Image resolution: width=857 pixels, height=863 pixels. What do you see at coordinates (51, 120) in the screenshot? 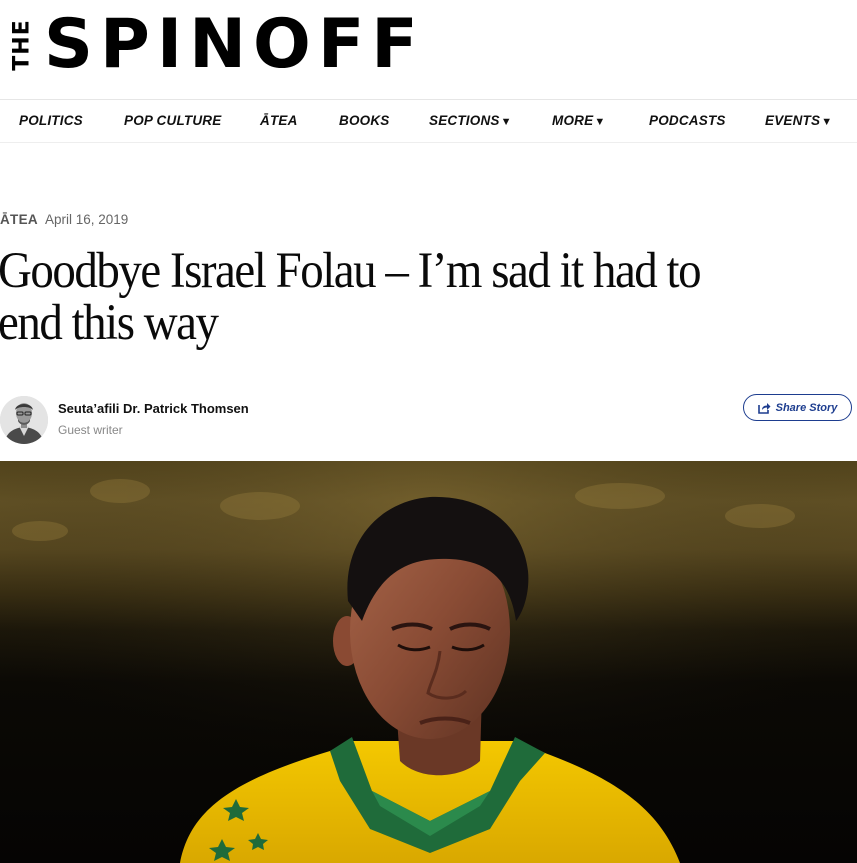
I see `nav-item-politics: POLITICS` at bounding box center [51, 120].